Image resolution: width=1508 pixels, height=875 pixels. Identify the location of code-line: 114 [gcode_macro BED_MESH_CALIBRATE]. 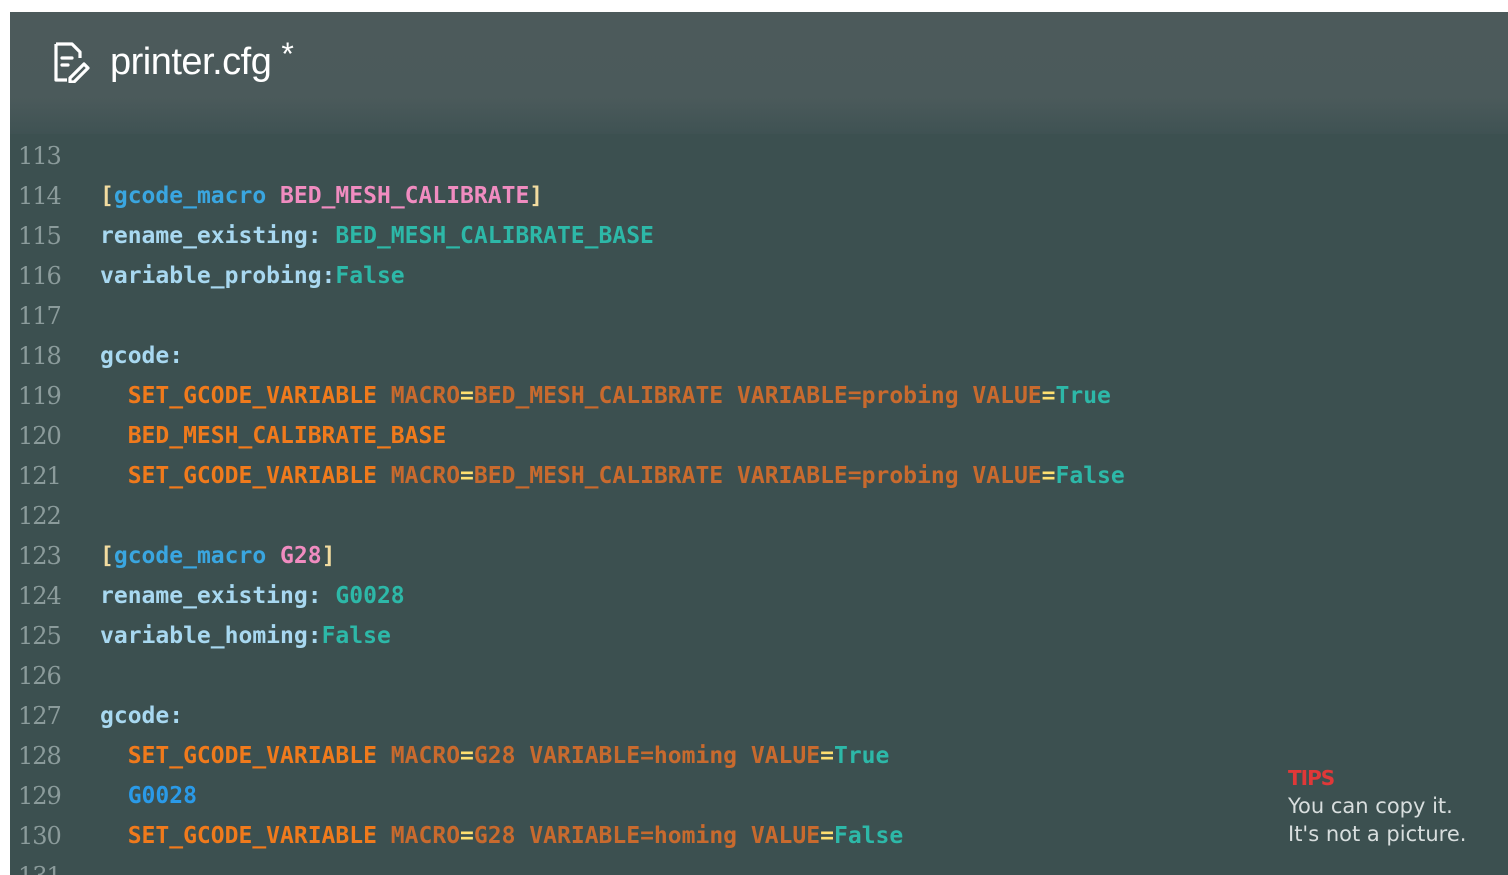
(759, 196).